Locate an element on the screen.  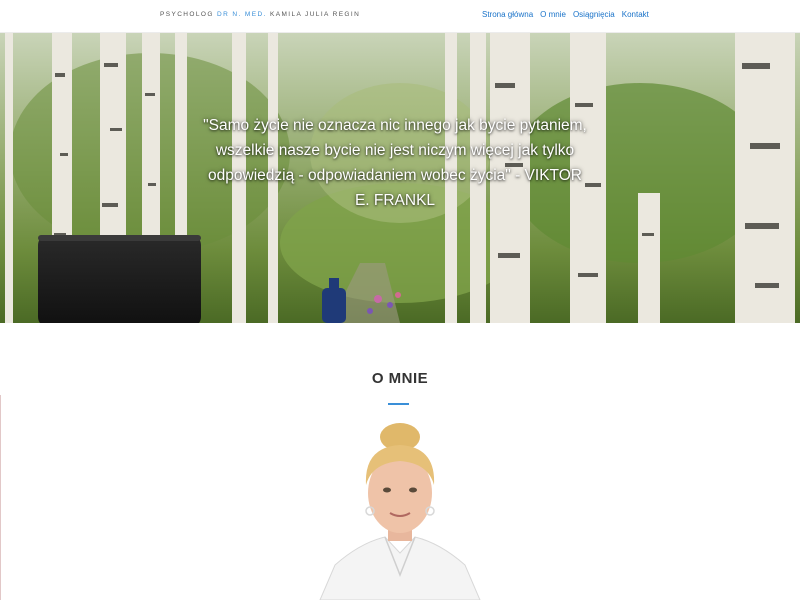
nav-link-home: Strona główna is located at coordinates (507, 14).